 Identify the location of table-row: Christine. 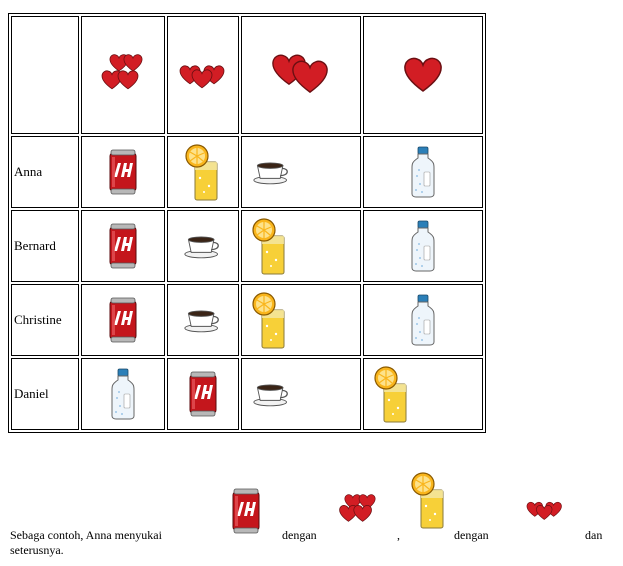
(247, 320).